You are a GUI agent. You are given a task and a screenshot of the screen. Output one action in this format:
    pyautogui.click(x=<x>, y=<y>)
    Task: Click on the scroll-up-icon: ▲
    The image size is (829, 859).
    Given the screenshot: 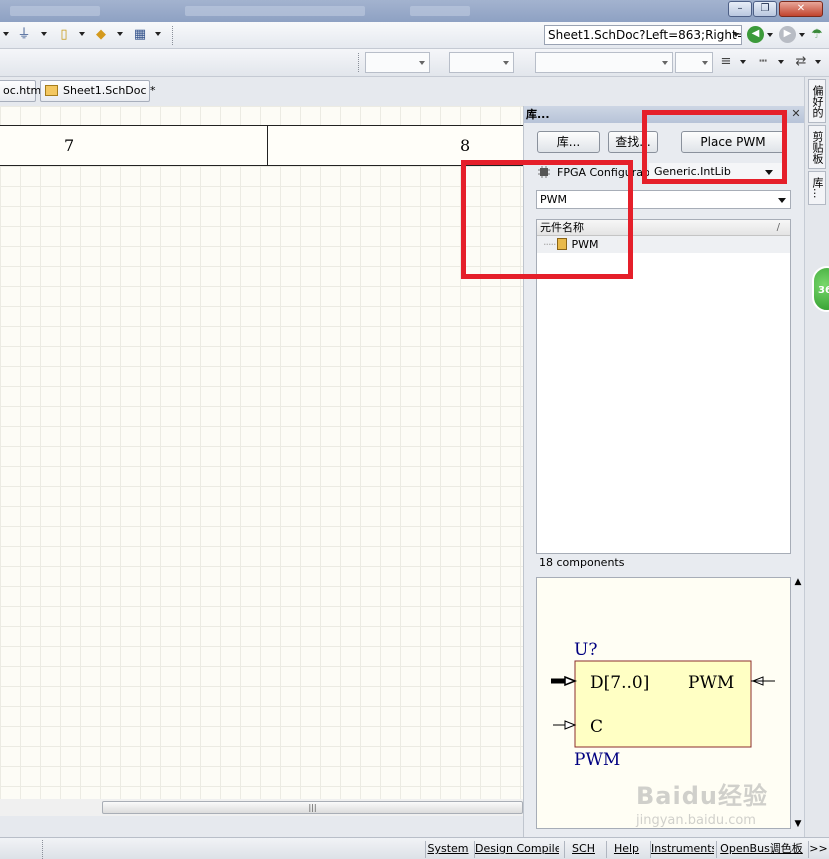 What is the action you would take?
    pyautogui.click(x=798, y=582)
    